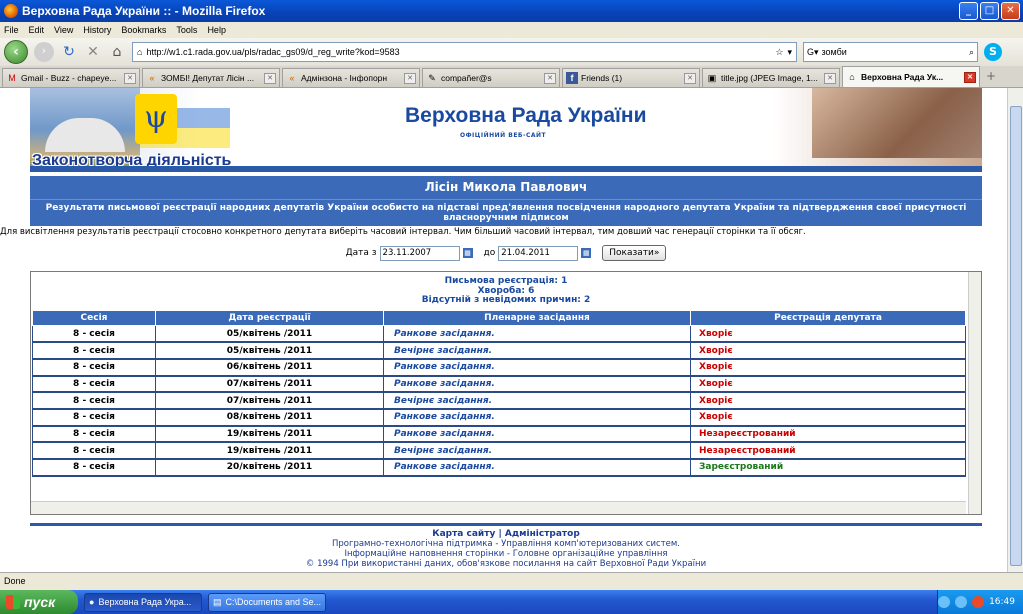  What do you see at coordinates (1016, 336) in the screenshot?
I see `scrollbar-thumb` at bounding box center [1016, 336].